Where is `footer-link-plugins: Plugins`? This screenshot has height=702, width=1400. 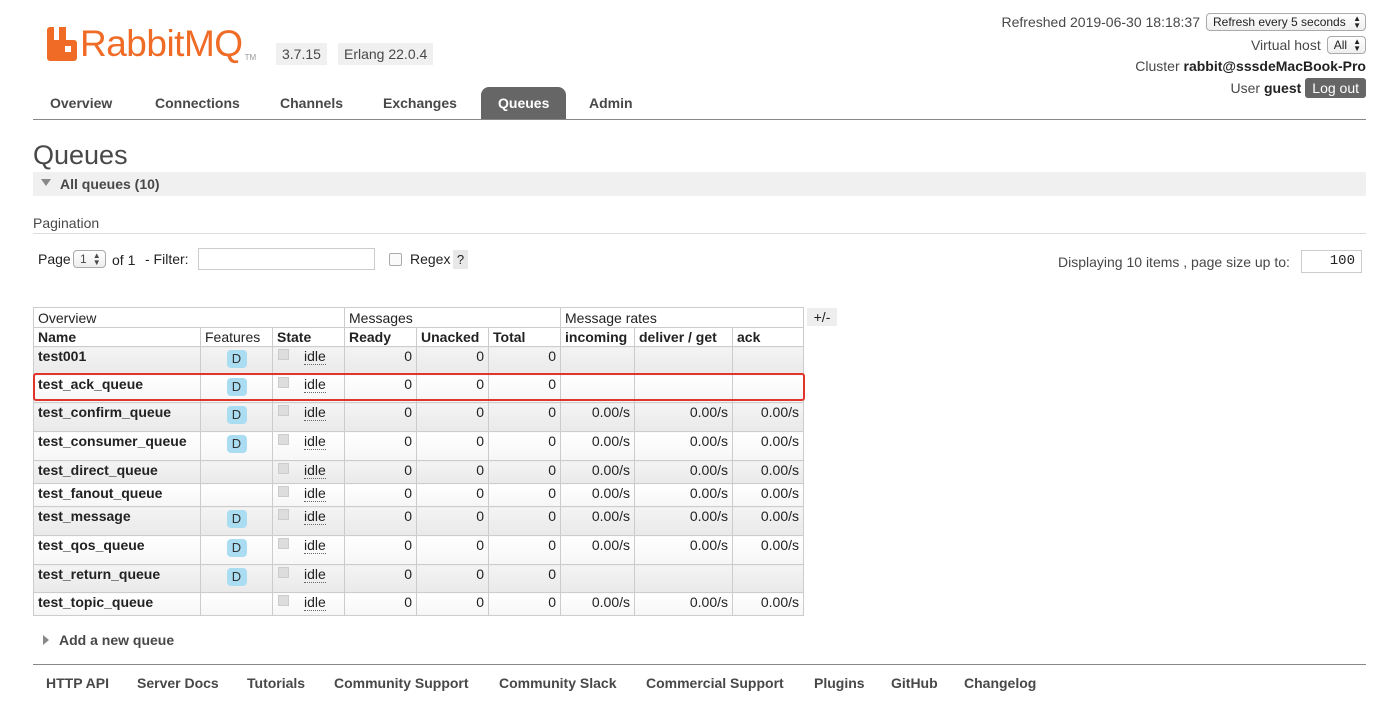 footer-link-plugins: Plugins is located at coordinates (839, 683).